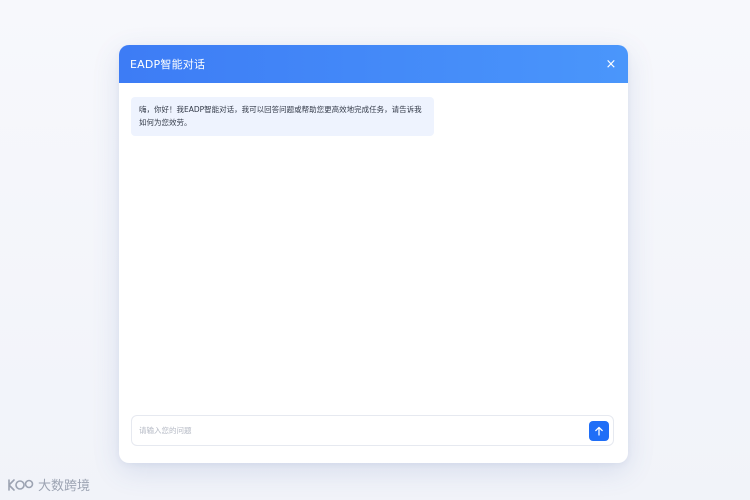  I want to click on watermark: 大数跨境, so click(48, 484).